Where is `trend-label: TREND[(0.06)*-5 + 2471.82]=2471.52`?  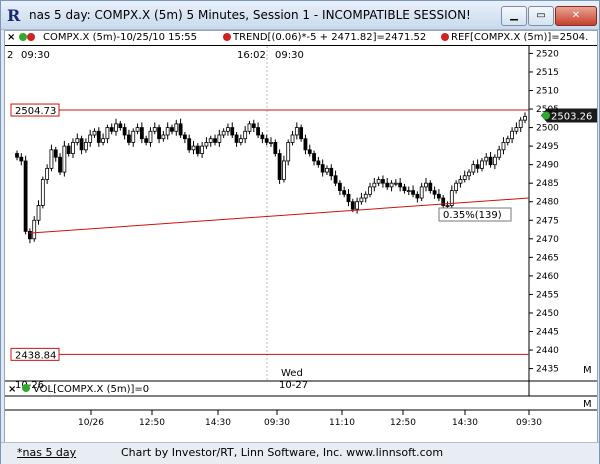
trend-label: TREND[(0.06)*-5 + 2471.82]=2471.52 is located at coordinates (329, 38).